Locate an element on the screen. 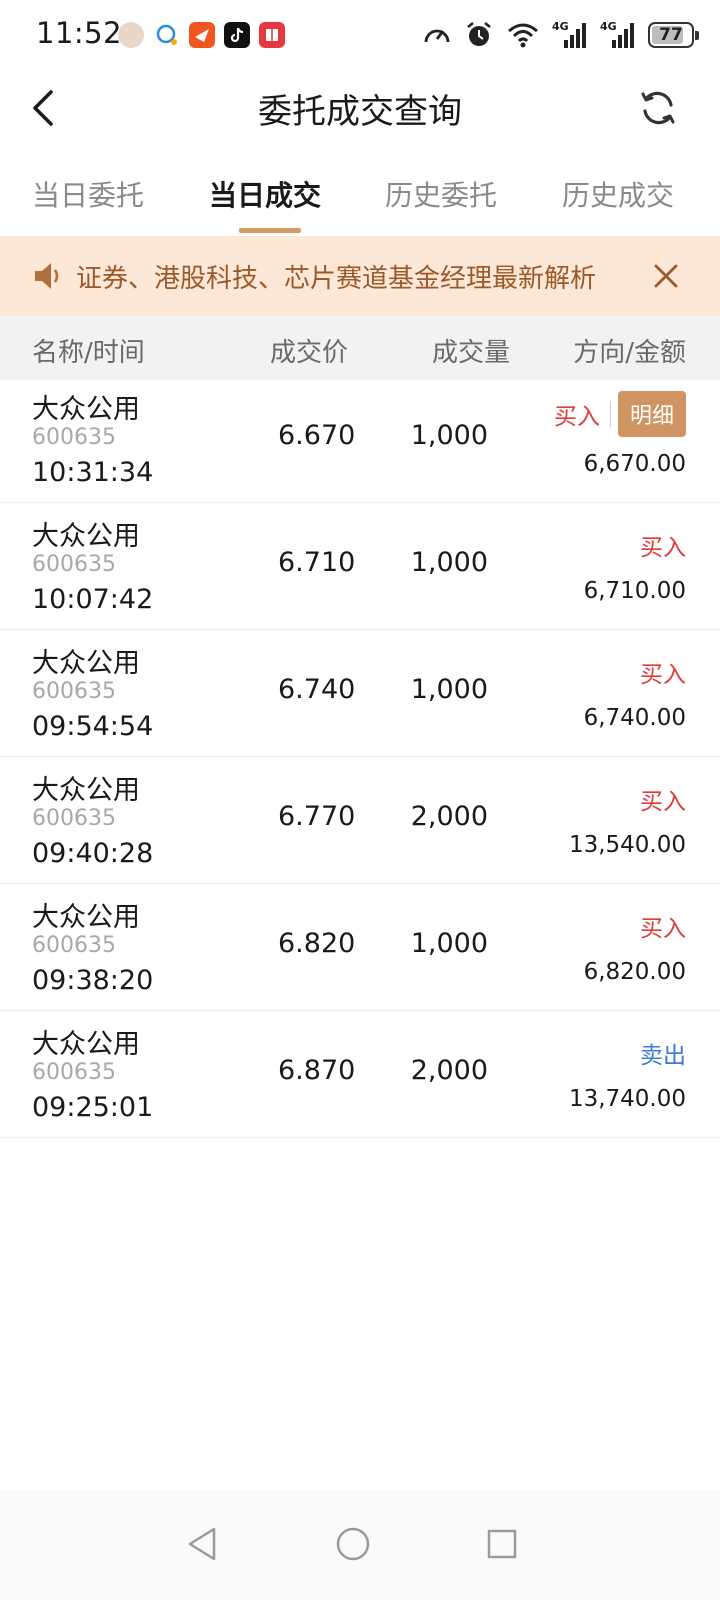  nav-home-button is located at coordinates (353, 1544).